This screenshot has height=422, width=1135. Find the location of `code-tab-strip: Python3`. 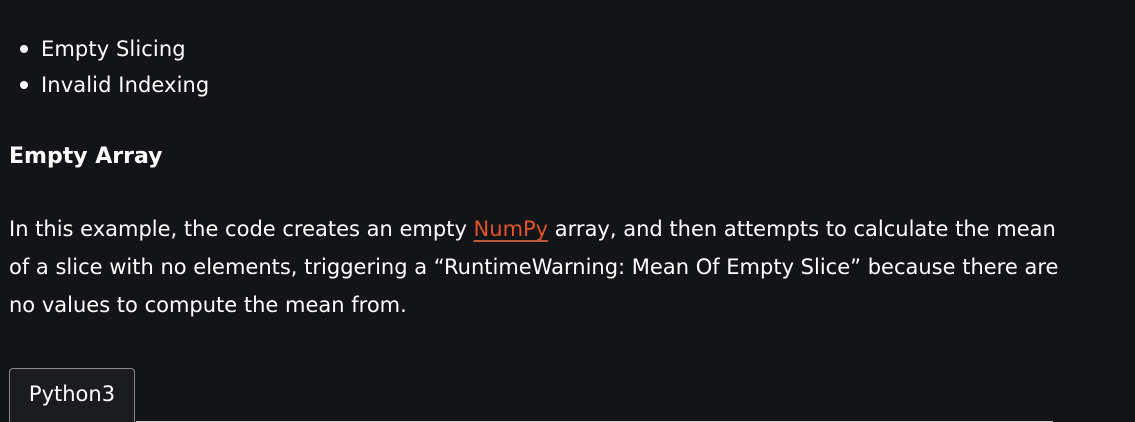

code-tab-strip: Python3 is located at coordinates (531, 395).